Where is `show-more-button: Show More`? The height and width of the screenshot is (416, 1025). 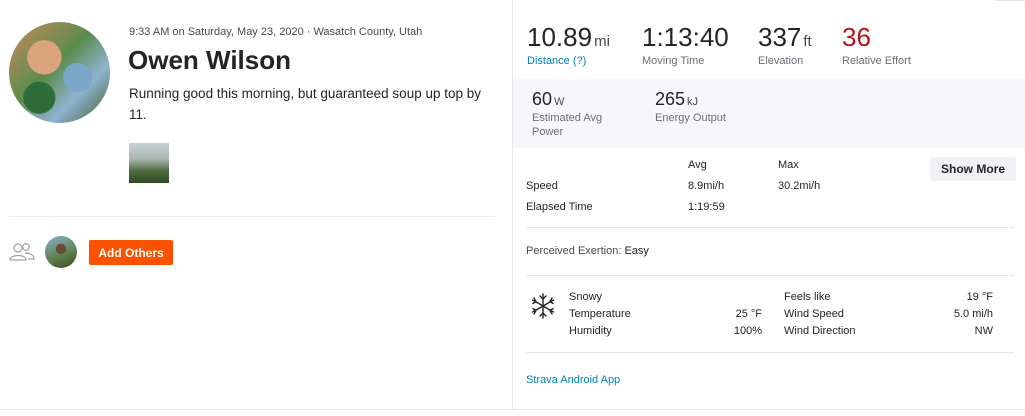
show-more-button: Show More is located at coordinates (973, 169).